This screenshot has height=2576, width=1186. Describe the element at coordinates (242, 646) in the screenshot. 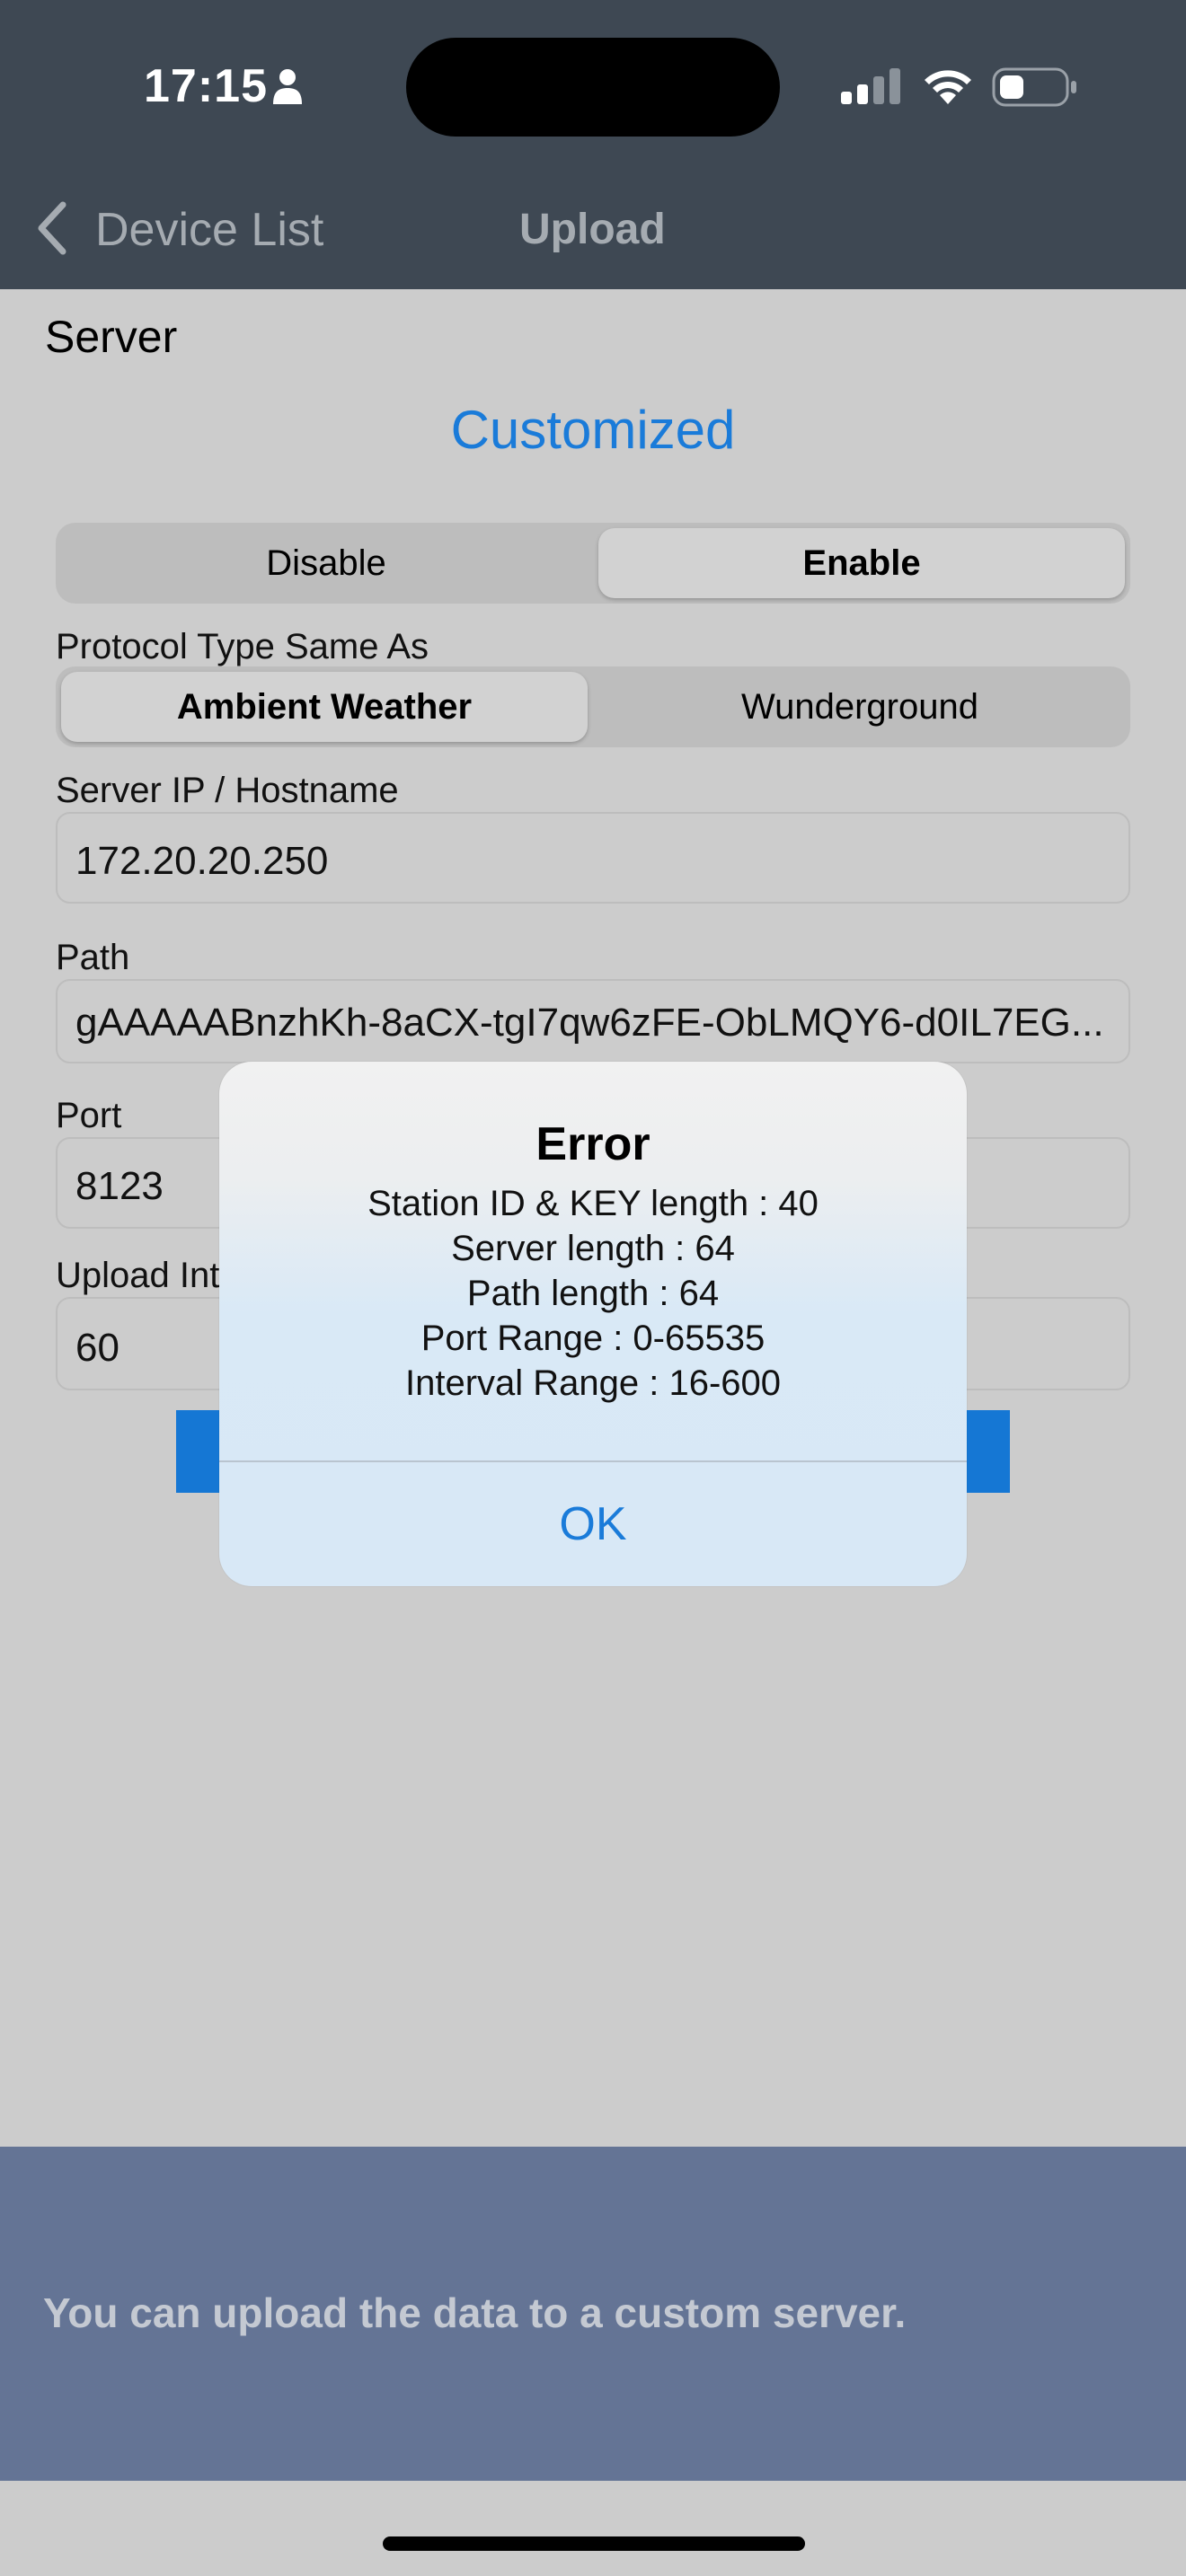

I see `protocol-label: Protocol Type Same As` at that location.